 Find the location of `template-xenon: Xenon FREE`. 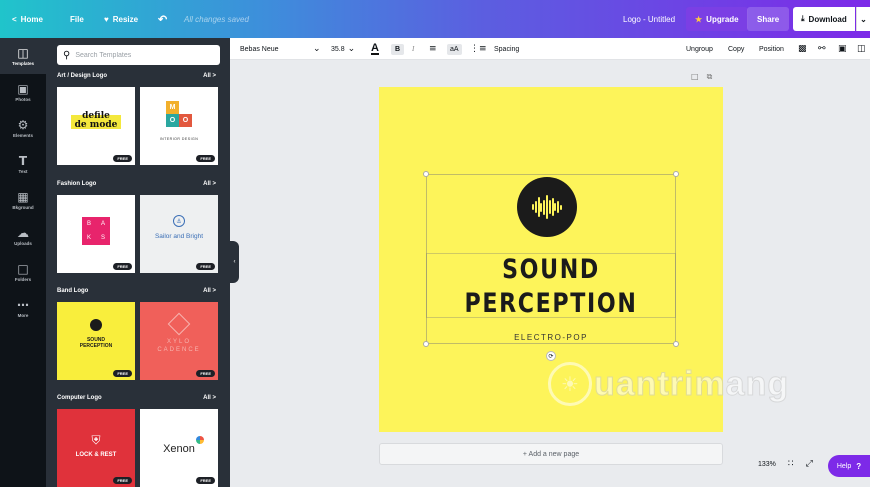

template-xenon: Xenon FREE is located at coordinates (179, 448).